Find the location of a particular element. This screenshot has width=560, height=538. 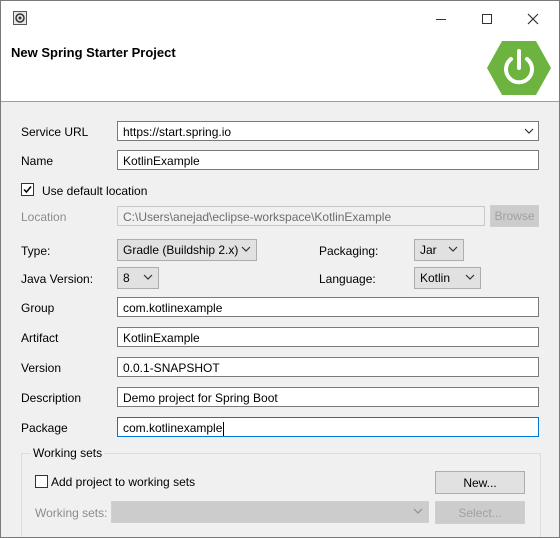

version-value: 0.0.1-SNAPSHOT is located at coordinates (171, 368).